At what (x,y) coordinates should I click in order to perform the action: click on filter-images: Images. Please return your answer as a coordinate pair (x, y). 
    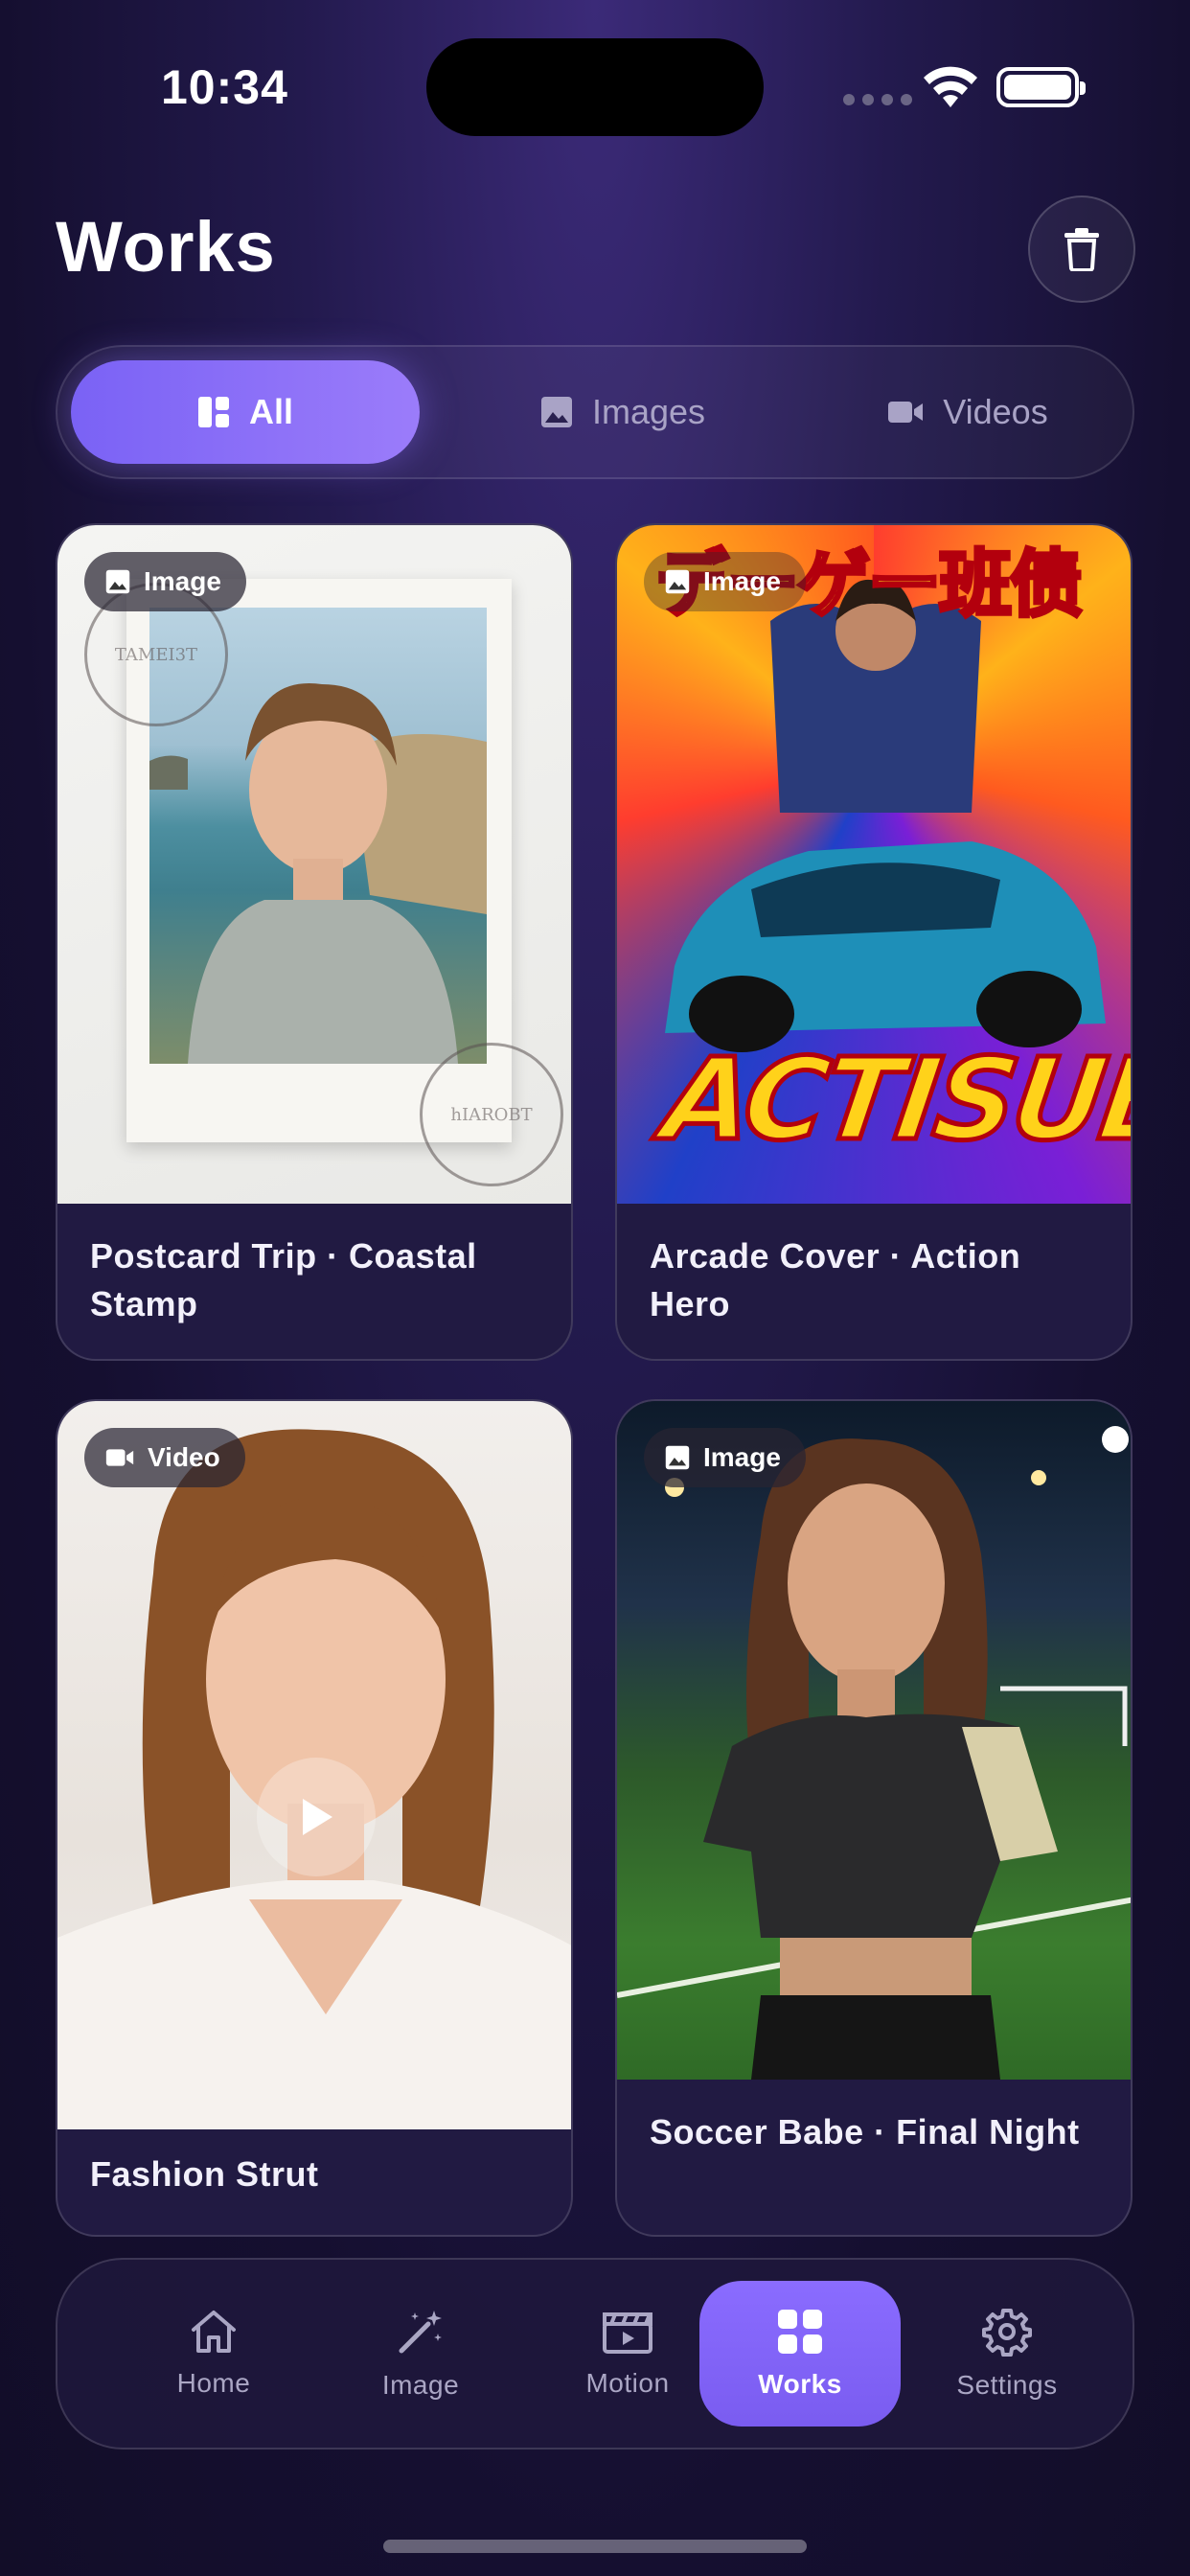
    Looking at the image, I should click on (623, 412).